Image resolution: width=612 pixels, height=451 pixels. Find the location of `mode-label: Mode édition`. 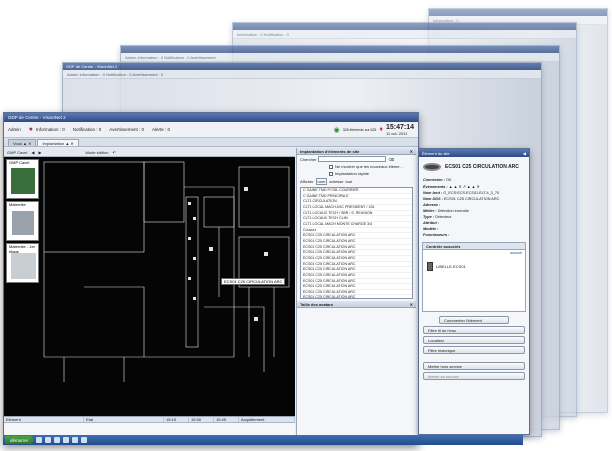

mode-label: Mode édition is located at coordinates (97, 152).